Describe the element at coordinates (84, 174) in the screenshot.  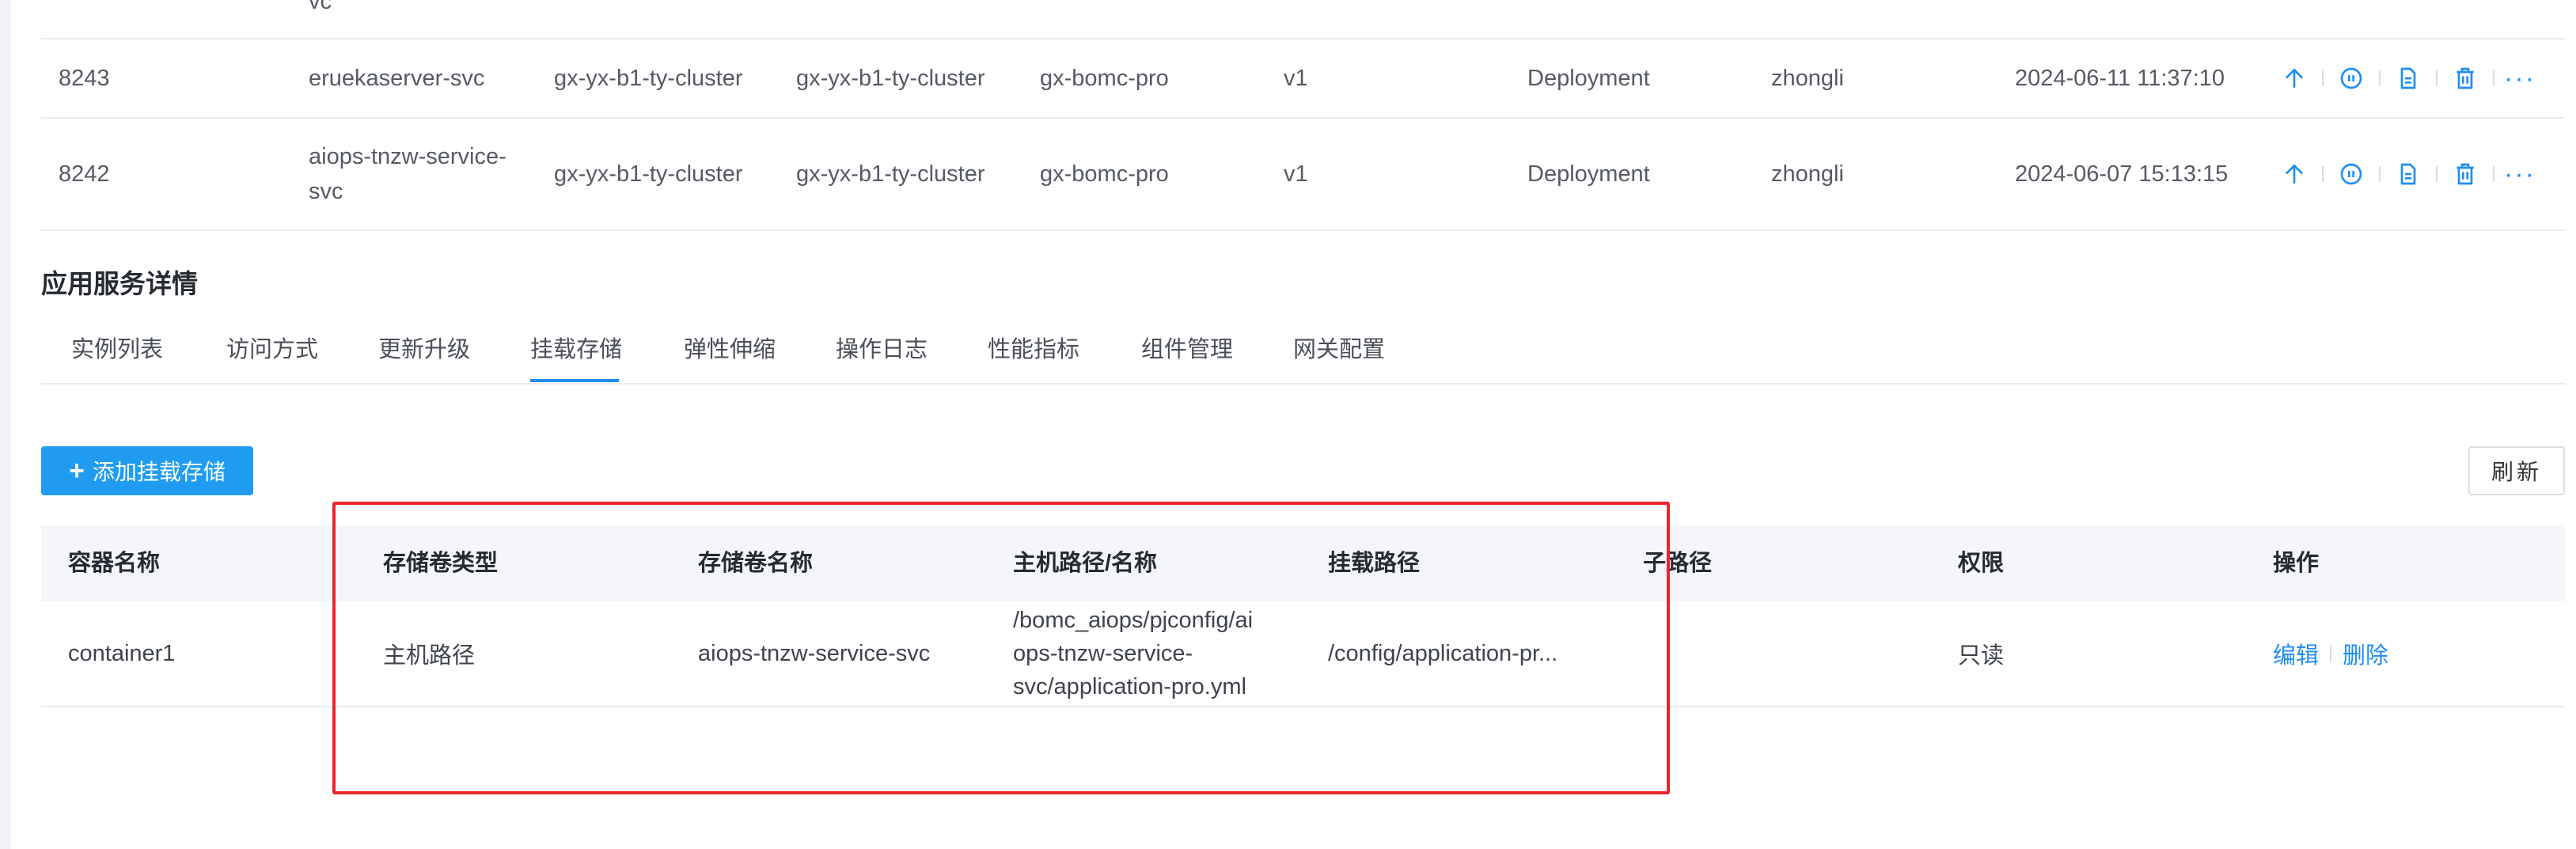
I see `deployment-id: 8242` at that location.